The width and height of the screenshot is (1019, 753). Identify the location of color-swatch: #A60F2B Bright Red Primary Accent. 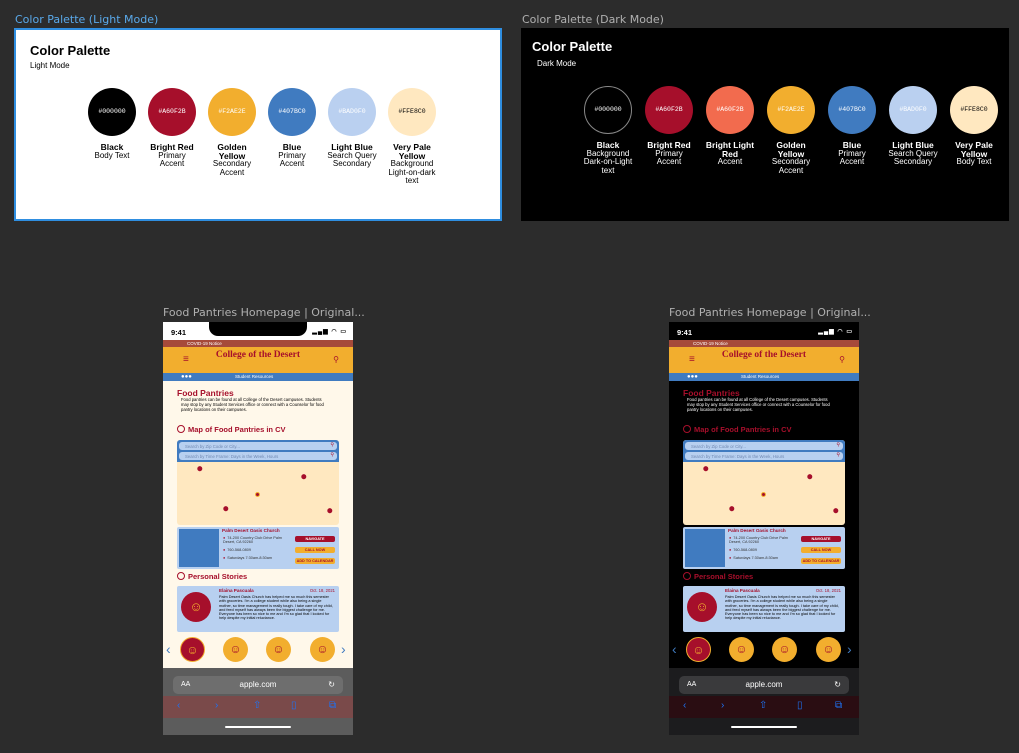
(172, 128).